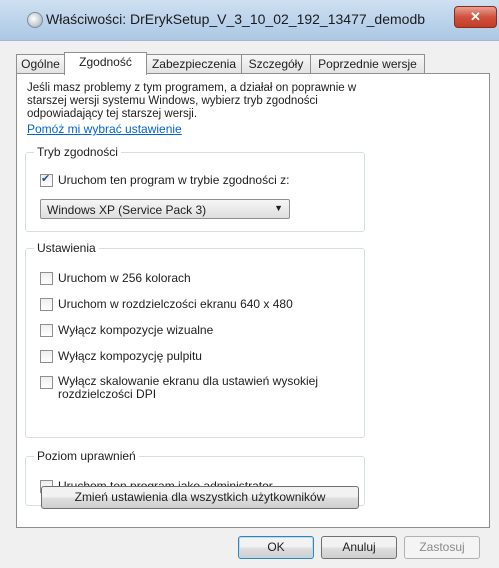 Image resolution: width=499 pixels, height=568 pixels. I want to click on compat-mode-label: Tryb zgodności, so click(77, 152).